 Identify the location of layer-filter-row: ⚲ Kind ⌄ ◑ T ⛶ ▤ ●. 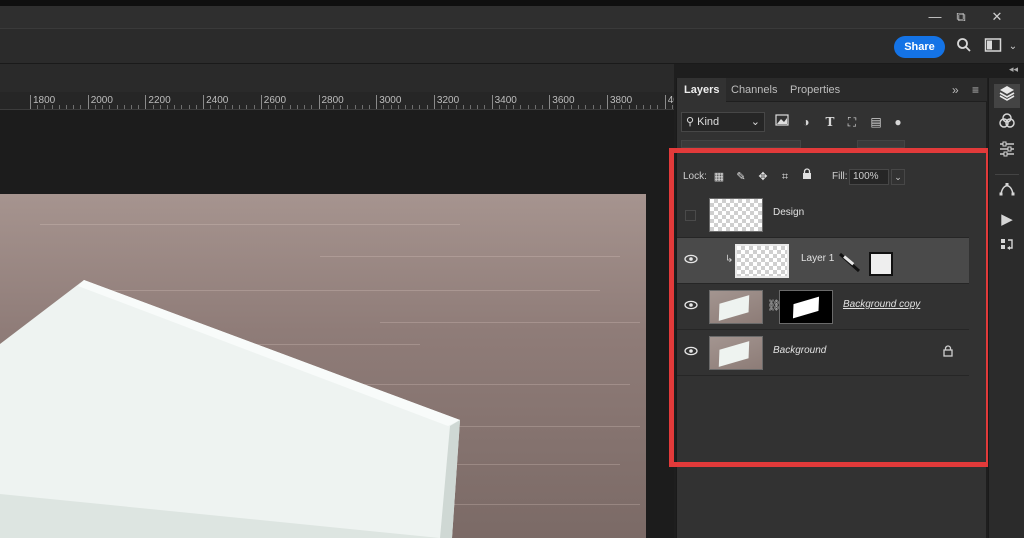
(832, 122).